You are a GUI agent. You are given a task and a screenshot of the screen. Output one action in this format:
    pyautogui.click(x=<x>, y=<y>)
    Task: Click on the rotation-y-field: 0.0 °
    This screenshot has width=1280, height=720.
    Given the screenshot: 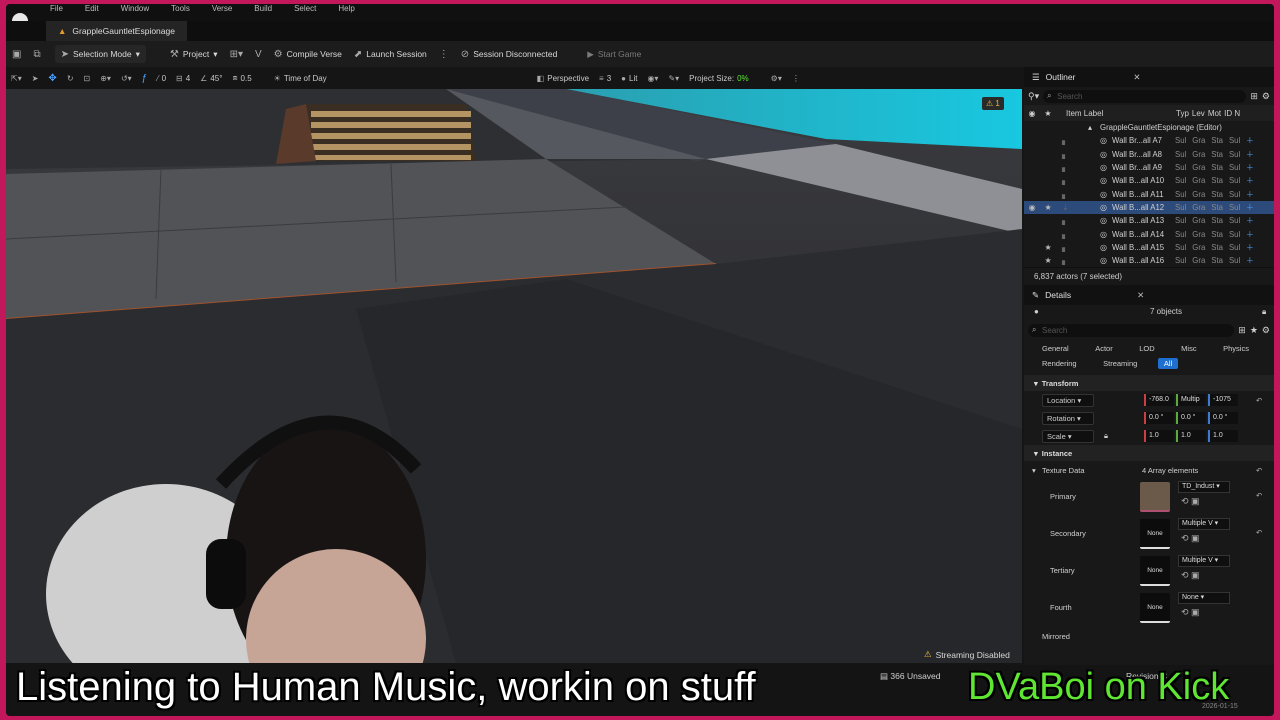 What is the action you would take?
    pyautogui.click(x=1191, y=418)
    